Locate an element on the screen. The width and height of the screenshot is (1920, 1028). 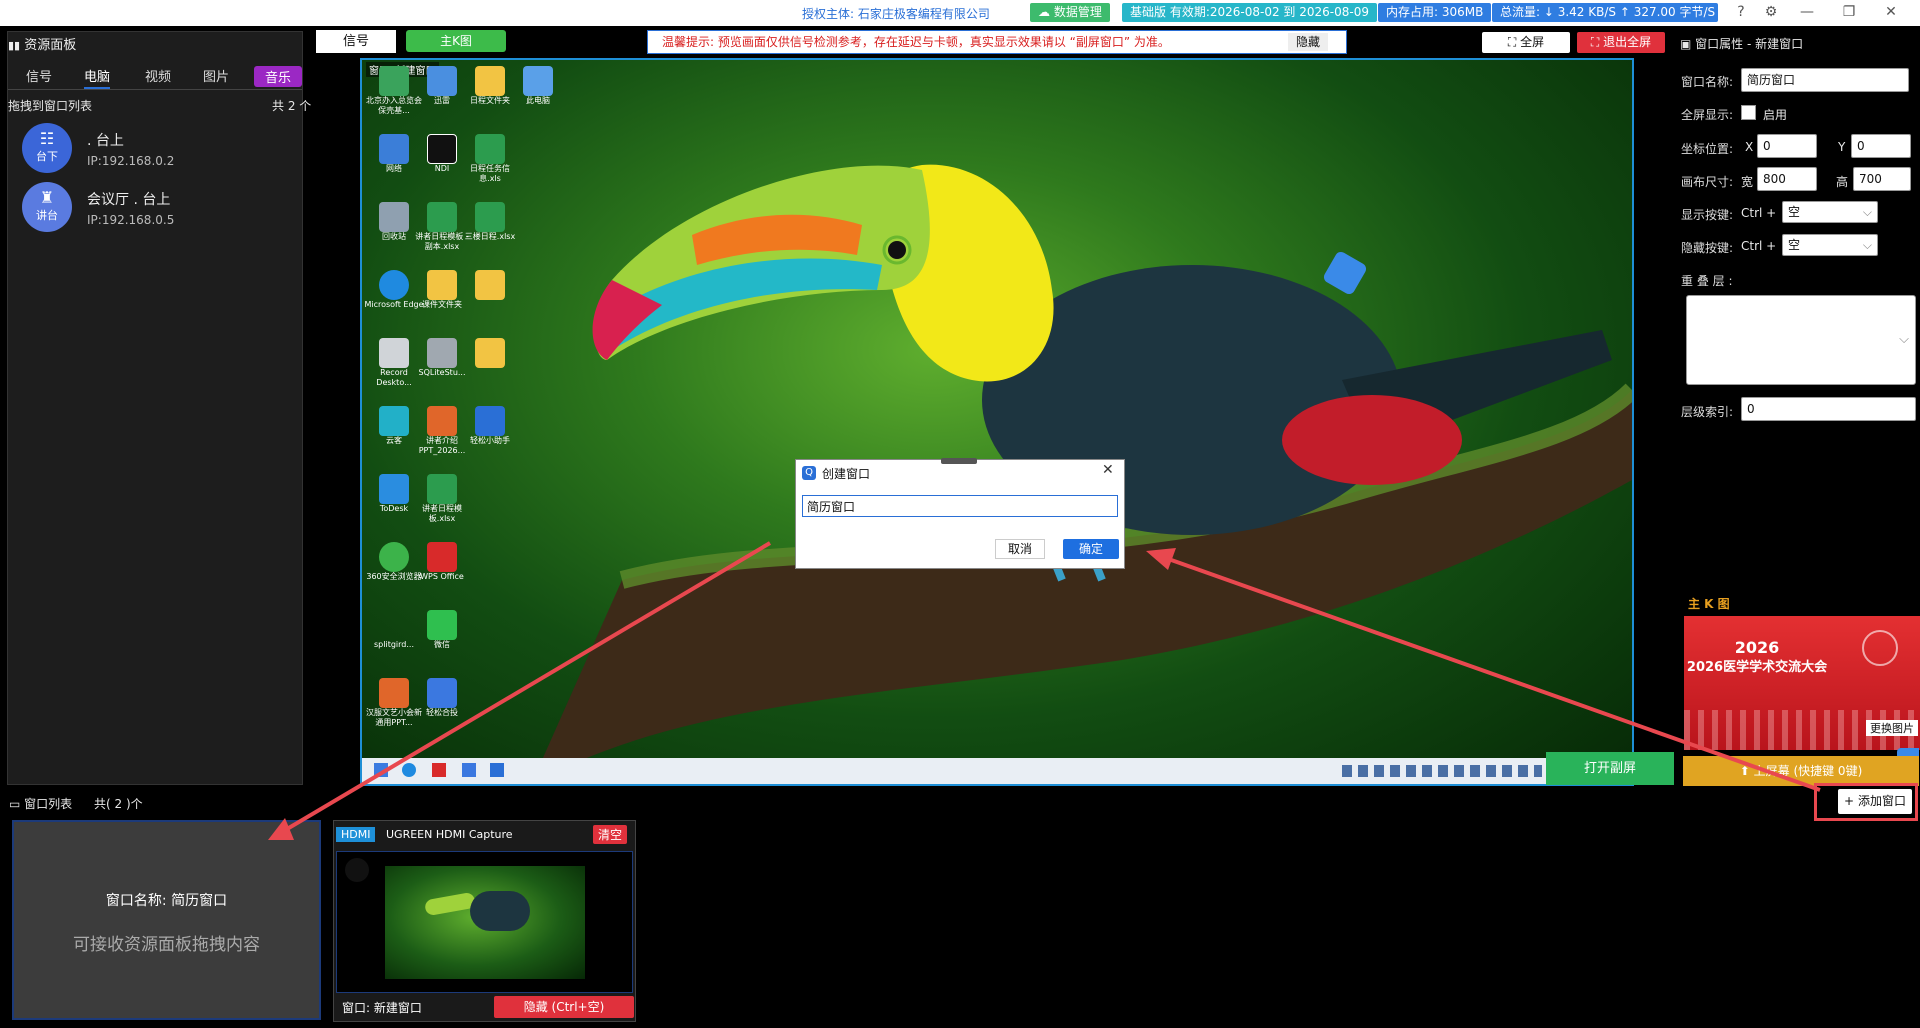
arrow-head is located at coordinates (1161, 559).